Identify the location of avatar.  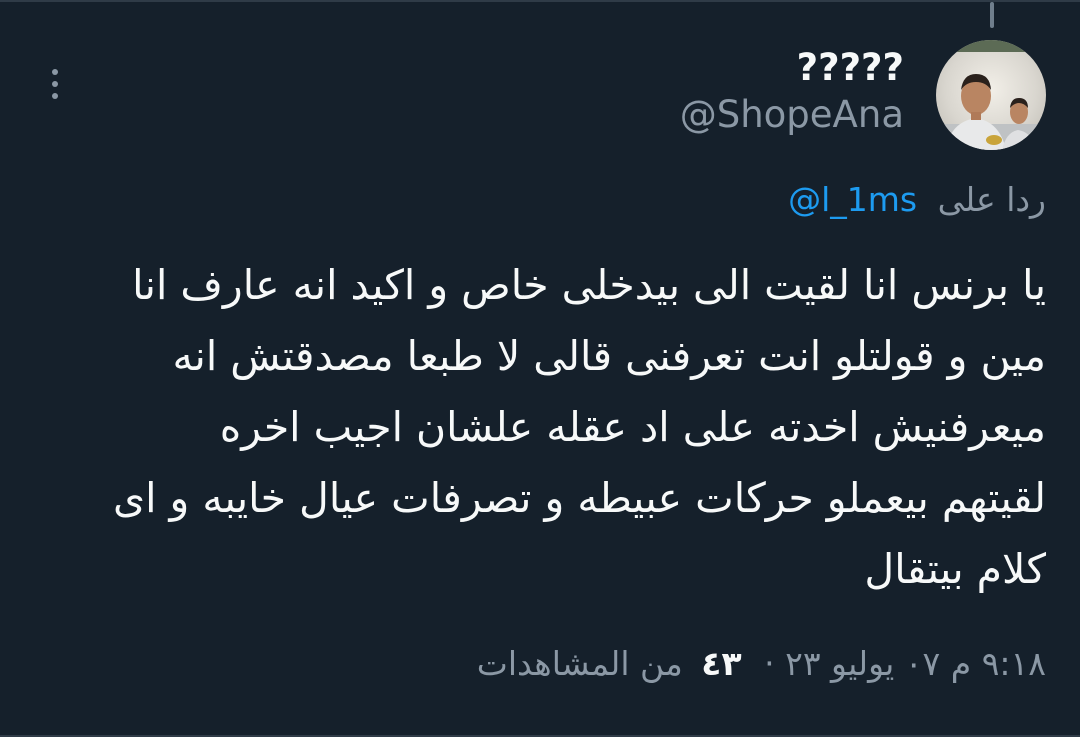
(991, 95).